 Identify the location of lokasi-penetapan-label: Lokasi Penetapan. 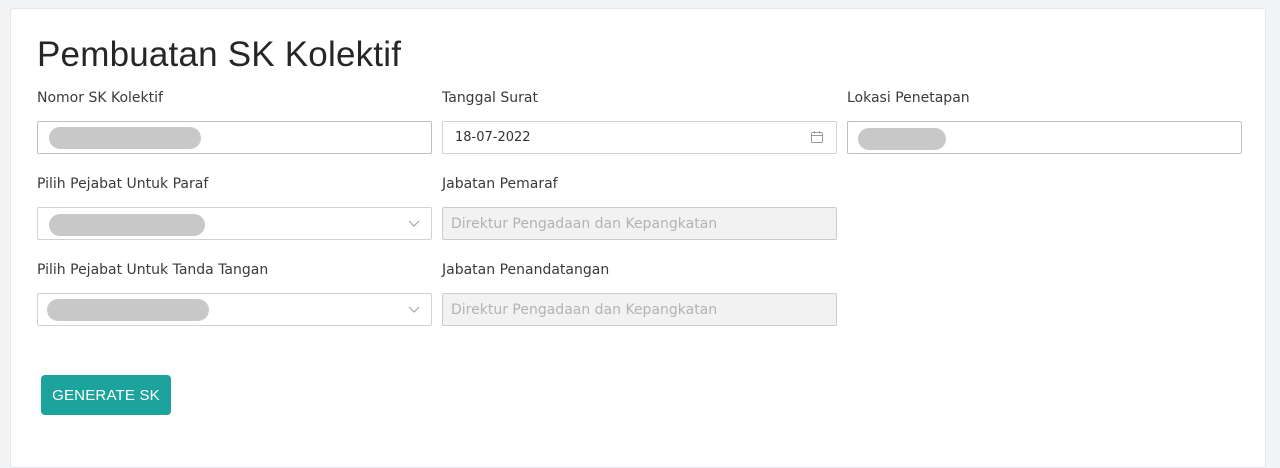
(908, 98).